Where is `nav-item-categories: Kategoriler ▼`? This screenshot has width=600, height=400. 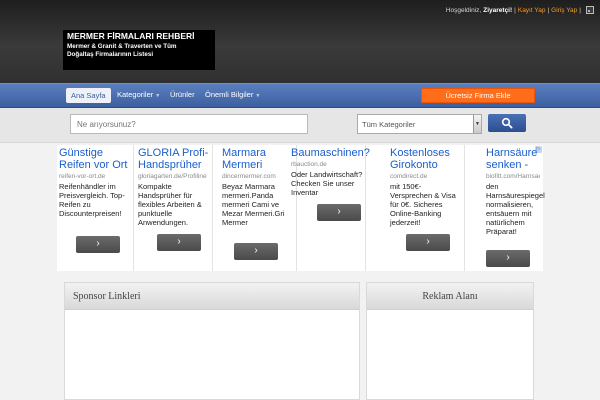 nav-item-categories: Kategoriler ▼ is located at coordinates (138, 94).